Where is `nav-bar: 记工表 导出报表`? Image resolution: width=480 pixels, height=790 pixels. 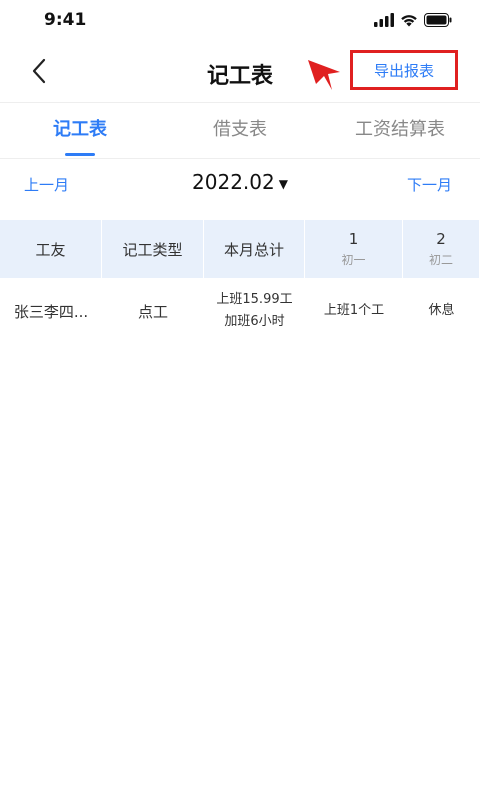 nav-bar: 记工表 导出报表 is located at coordinates (240, 73).